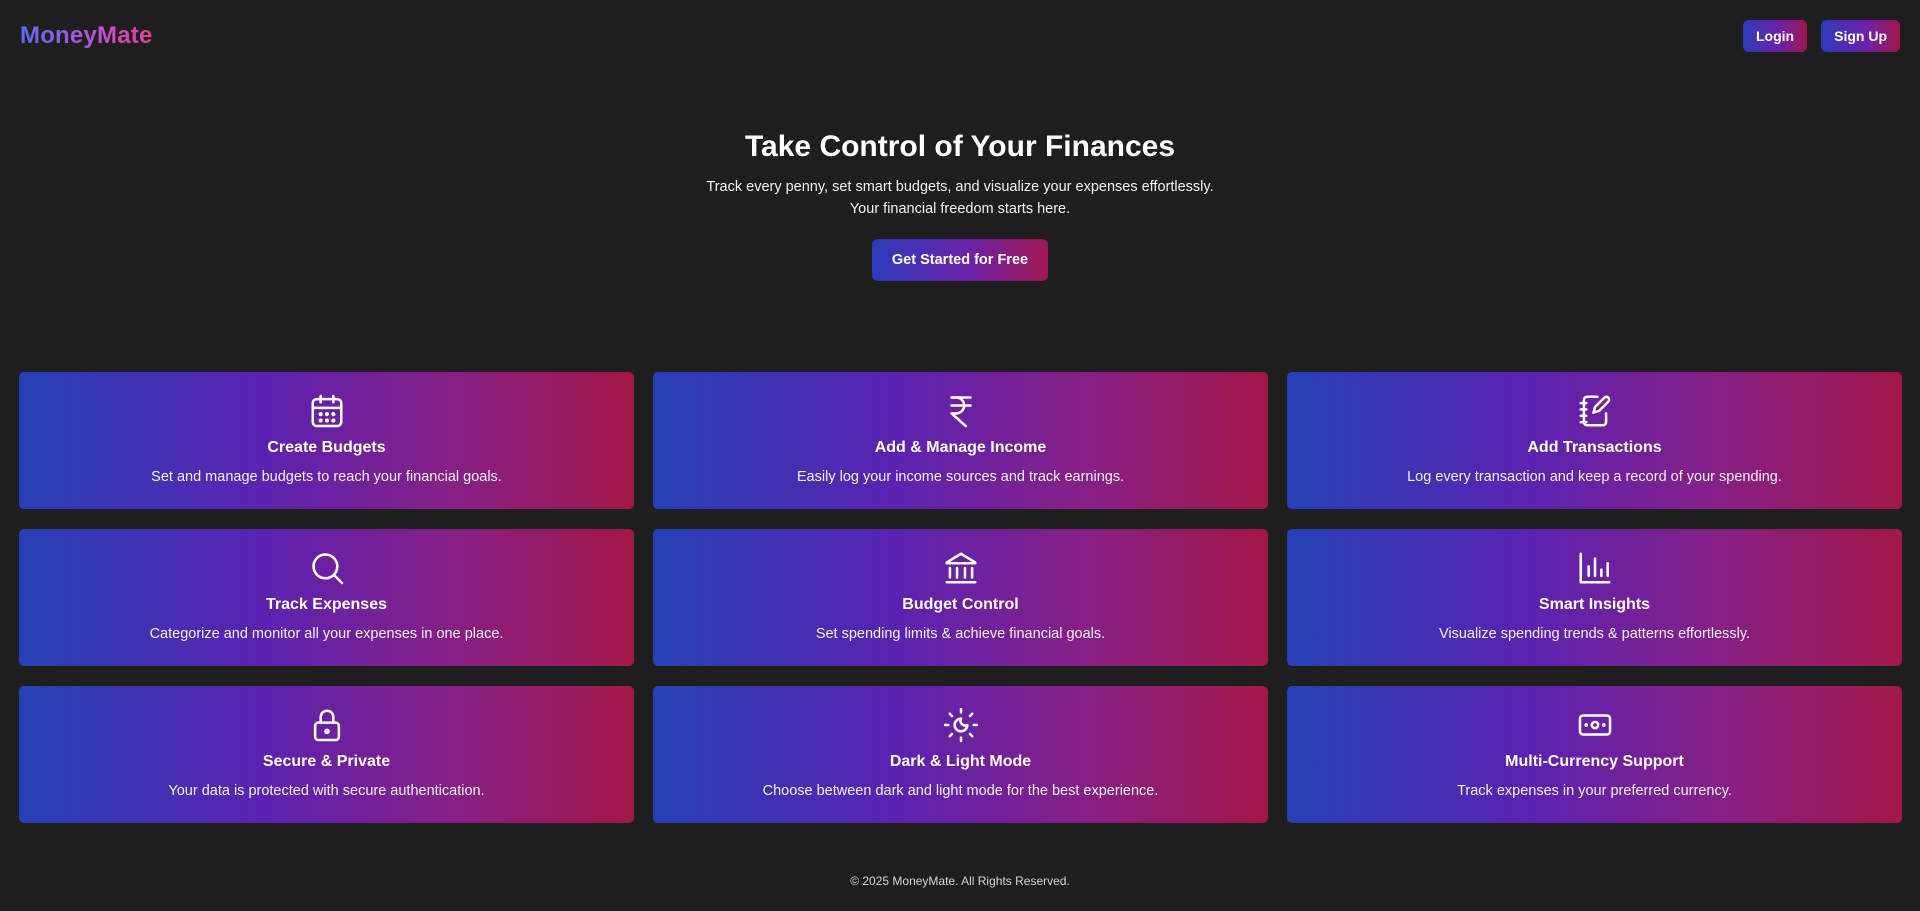  Describe the element at coordinates (1594, 761) in the screenshot. I see `feature-title: Multi-Currency Support` at that location.